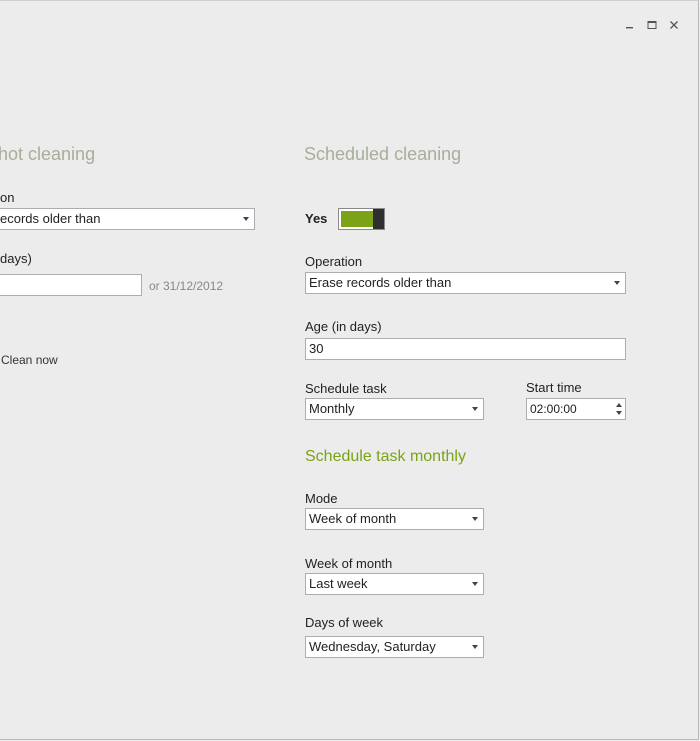 Image resolution: width=700 pixels, height=741 pixels. I want to click on schedule-monthly-title: Schedule task monthly, so click(385, 456).